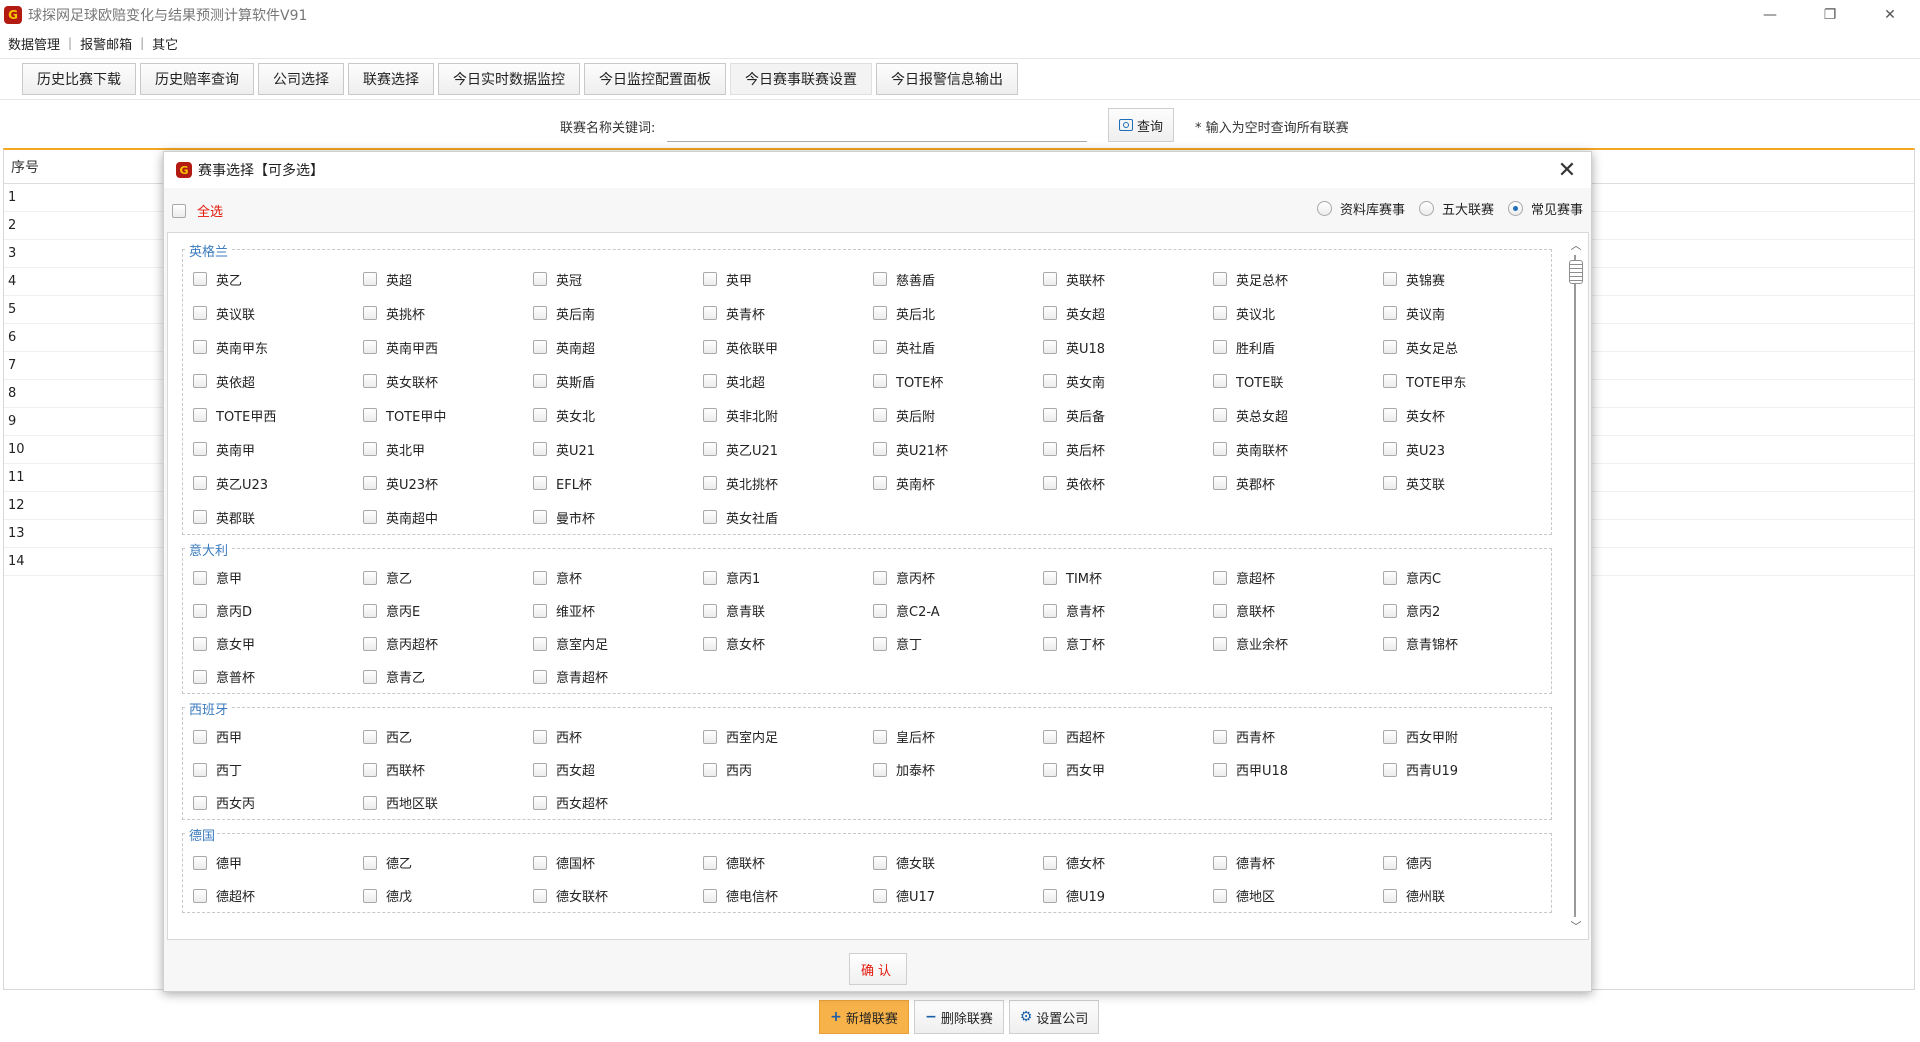 This screenshot has width=1920, height=1042. What do you see at coordinates (1128, 895) in the screenshot?
I see `league-checkbox-item: 德U19` at bounding box center [1128, 895].